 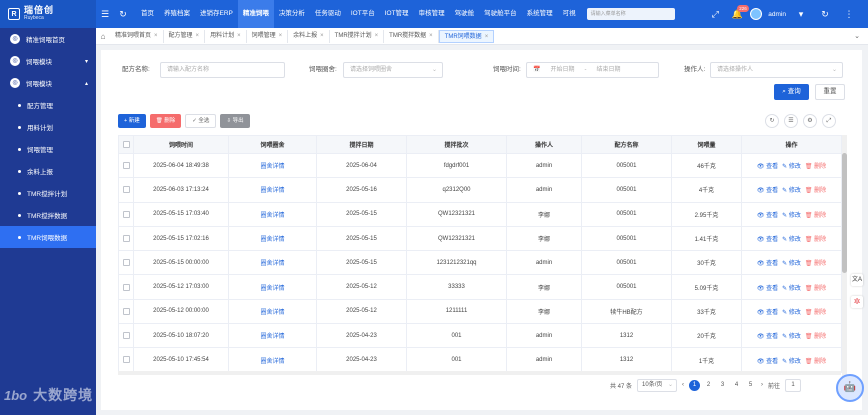 What do you see at coordinates (103, 36) in the screenshot?
I see `home-icon: ⌂` at bounding box center [103, 36].